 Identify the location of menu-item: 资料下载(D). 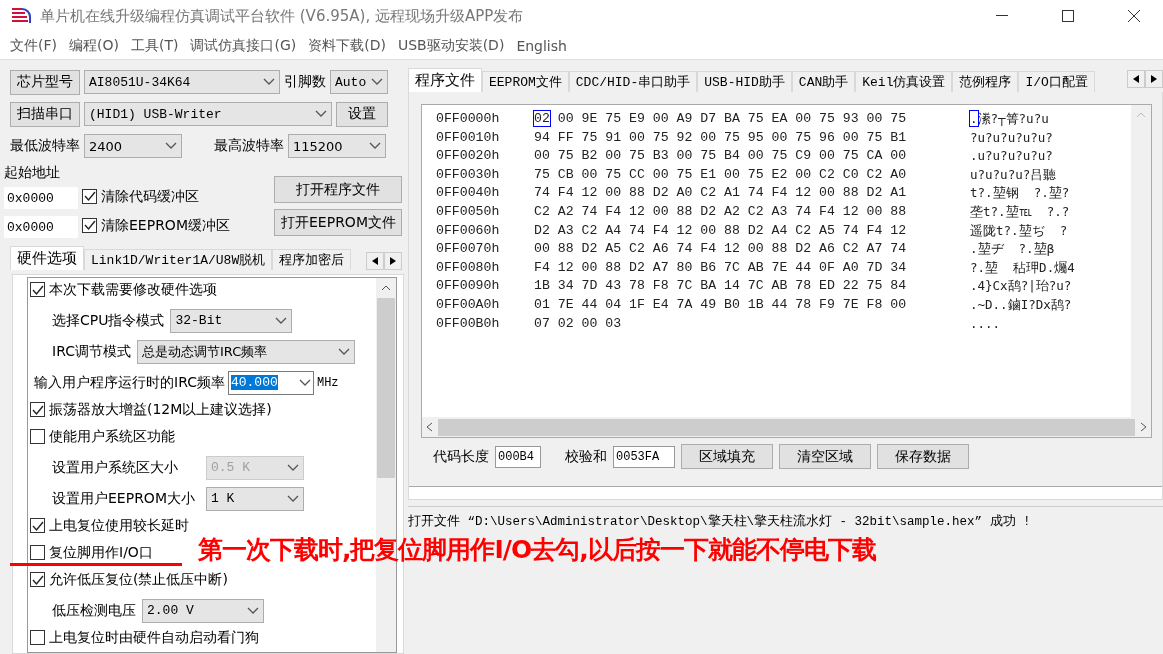
(347, 45).